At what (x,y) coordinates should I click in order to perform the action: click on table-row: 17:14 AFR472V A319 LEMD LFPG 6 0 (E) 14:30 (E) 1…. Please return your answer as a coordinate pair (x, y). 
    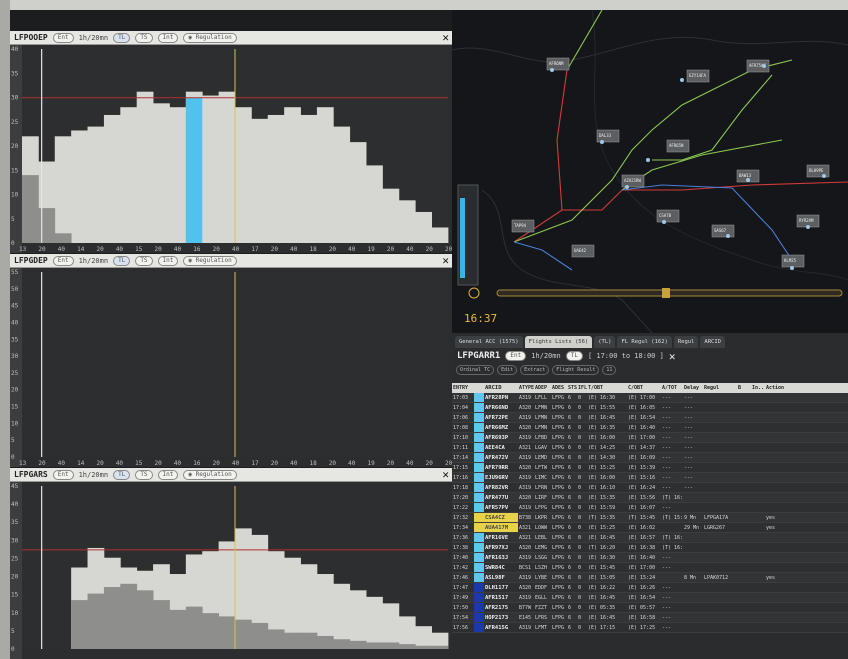
    Looking at the image, I should click on (650, 458).